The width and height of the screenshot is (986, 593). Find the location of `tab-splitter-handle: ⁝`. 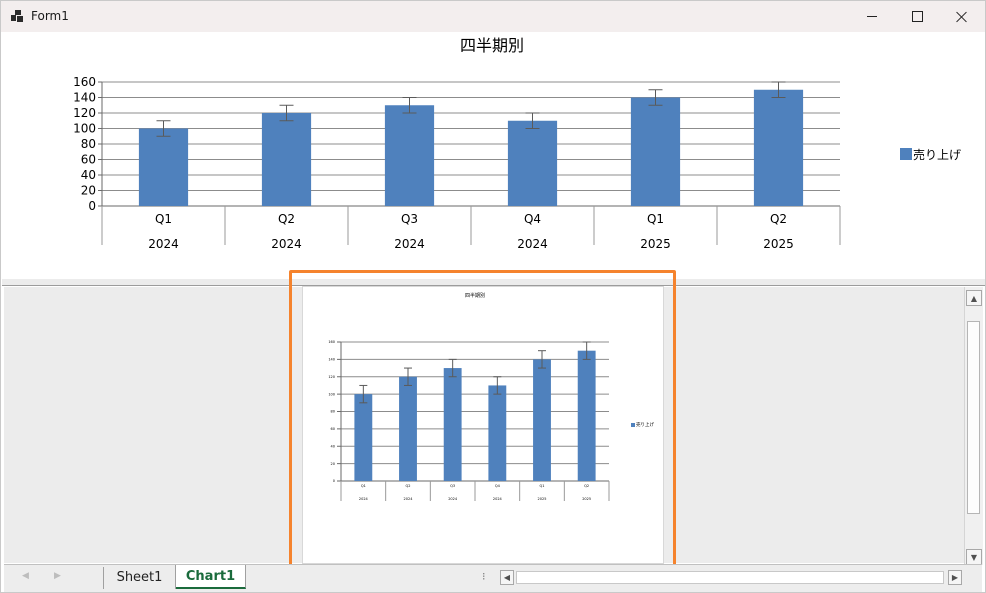

tab-splitter-handle: ⁝ is located at coordinates (484, 576).